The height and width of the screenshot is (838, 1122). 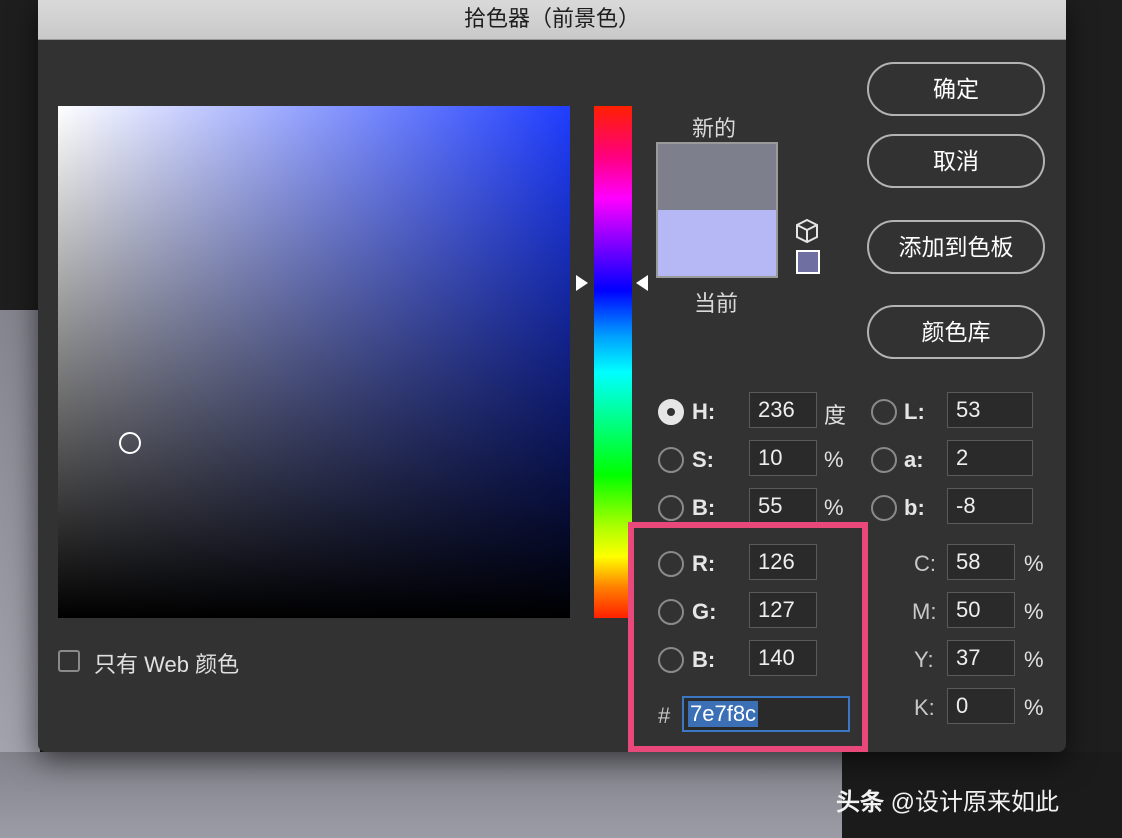 What do you see at coordinates (914, 412) in the screenshot?
I see `label-lab-l: L:` at bounding box center [914, 412].